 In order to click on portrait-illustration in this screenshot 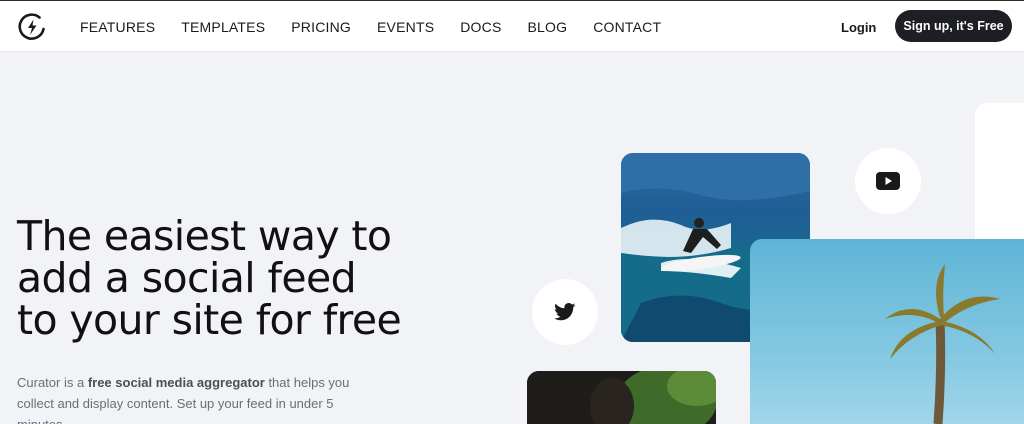, I will do `click(621, 397)`.